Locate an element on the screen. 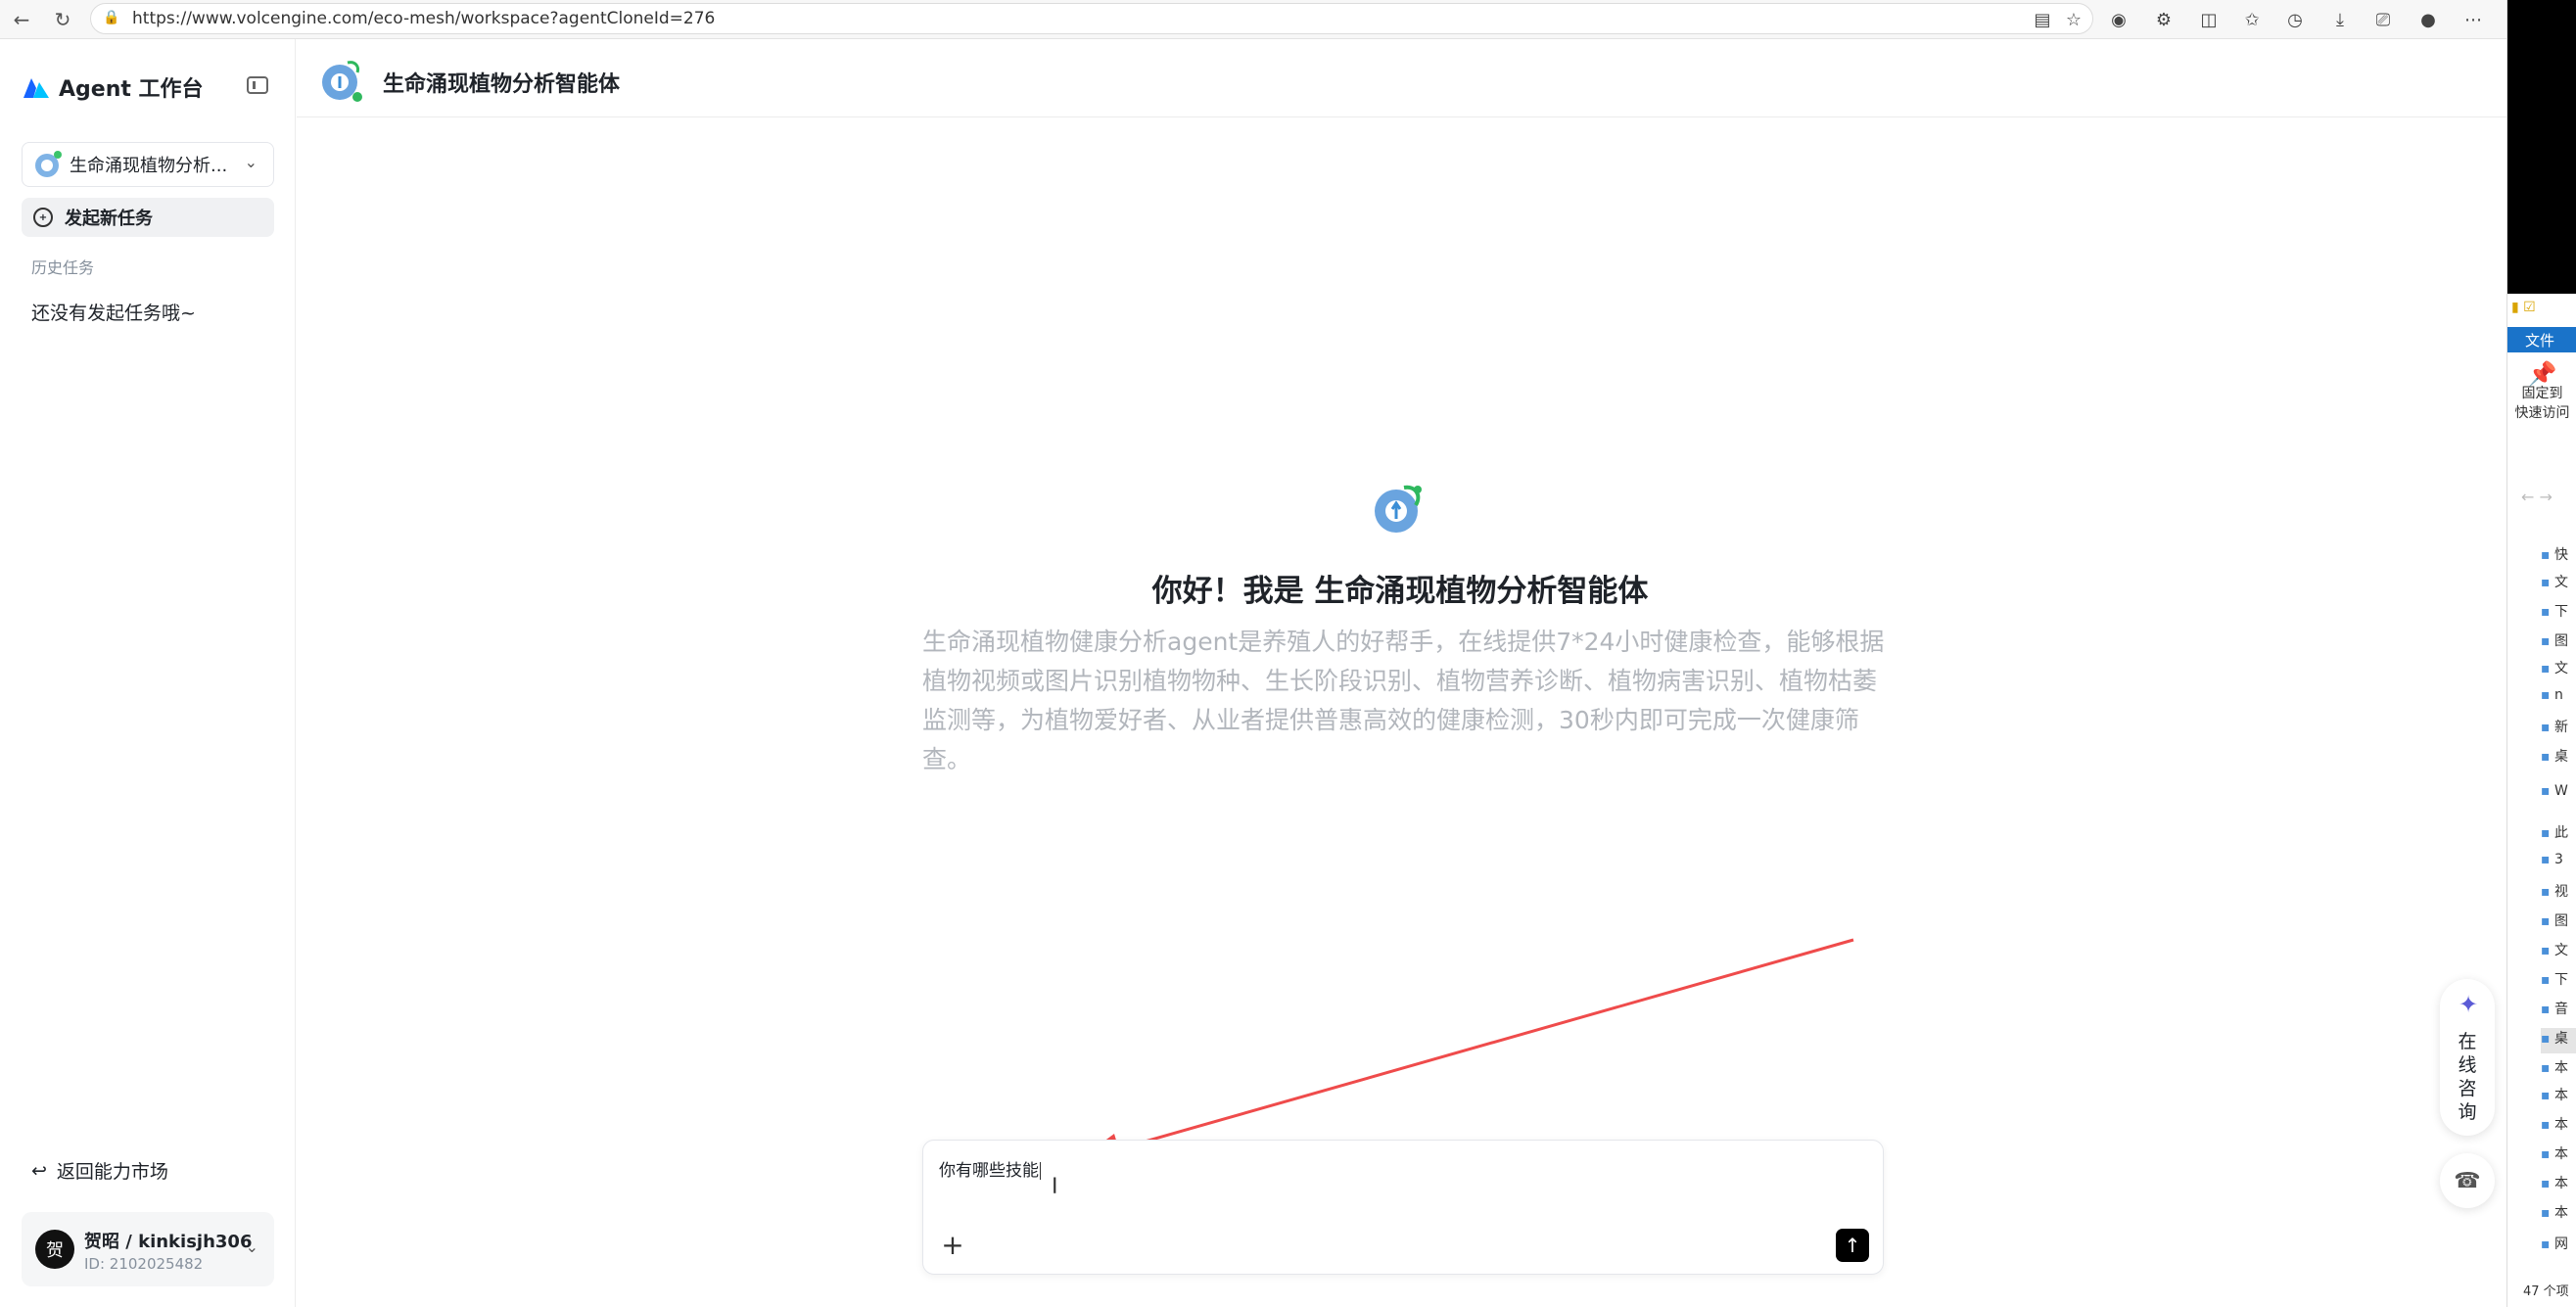  explorer-nav-item: ▪ 3 is located at coordinates (2558, 864).